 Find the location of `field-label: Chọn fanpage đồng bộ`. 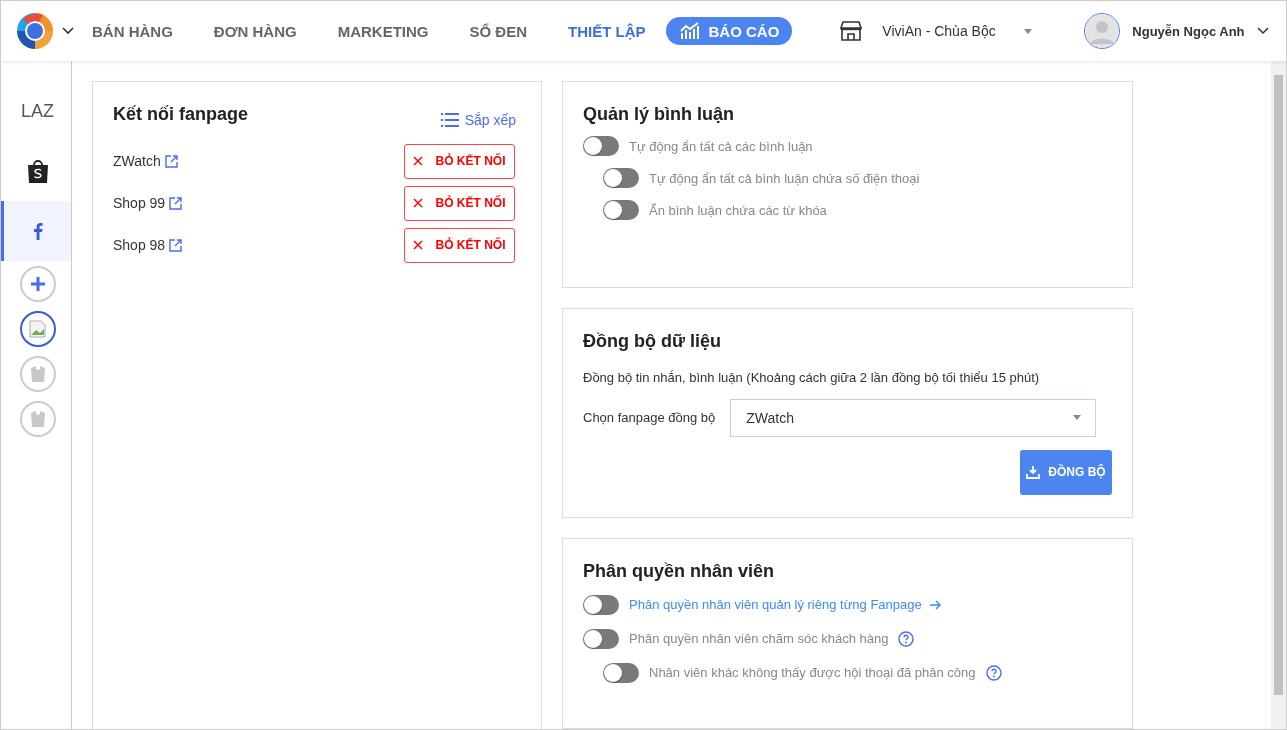

field-label: Chọn fanpage đồng bộ is located at coordinates (649, 418).